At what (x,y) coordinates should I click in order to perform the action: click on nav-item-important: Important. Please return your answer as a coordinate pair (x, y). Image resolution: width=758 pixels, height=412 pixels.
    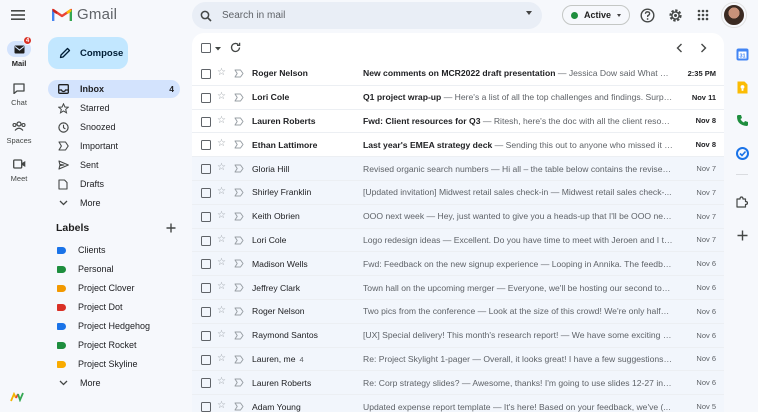
    Looking at the image, I should click on (114, 146).